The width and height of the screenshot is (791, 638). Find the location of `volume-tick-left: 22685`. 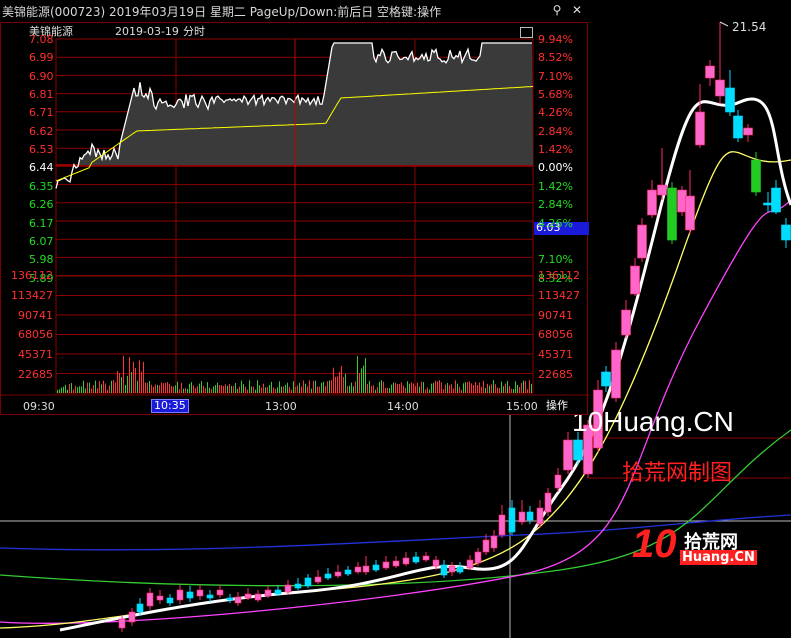

volume-tick-left: 22685 is located at coordinates (35, 374).